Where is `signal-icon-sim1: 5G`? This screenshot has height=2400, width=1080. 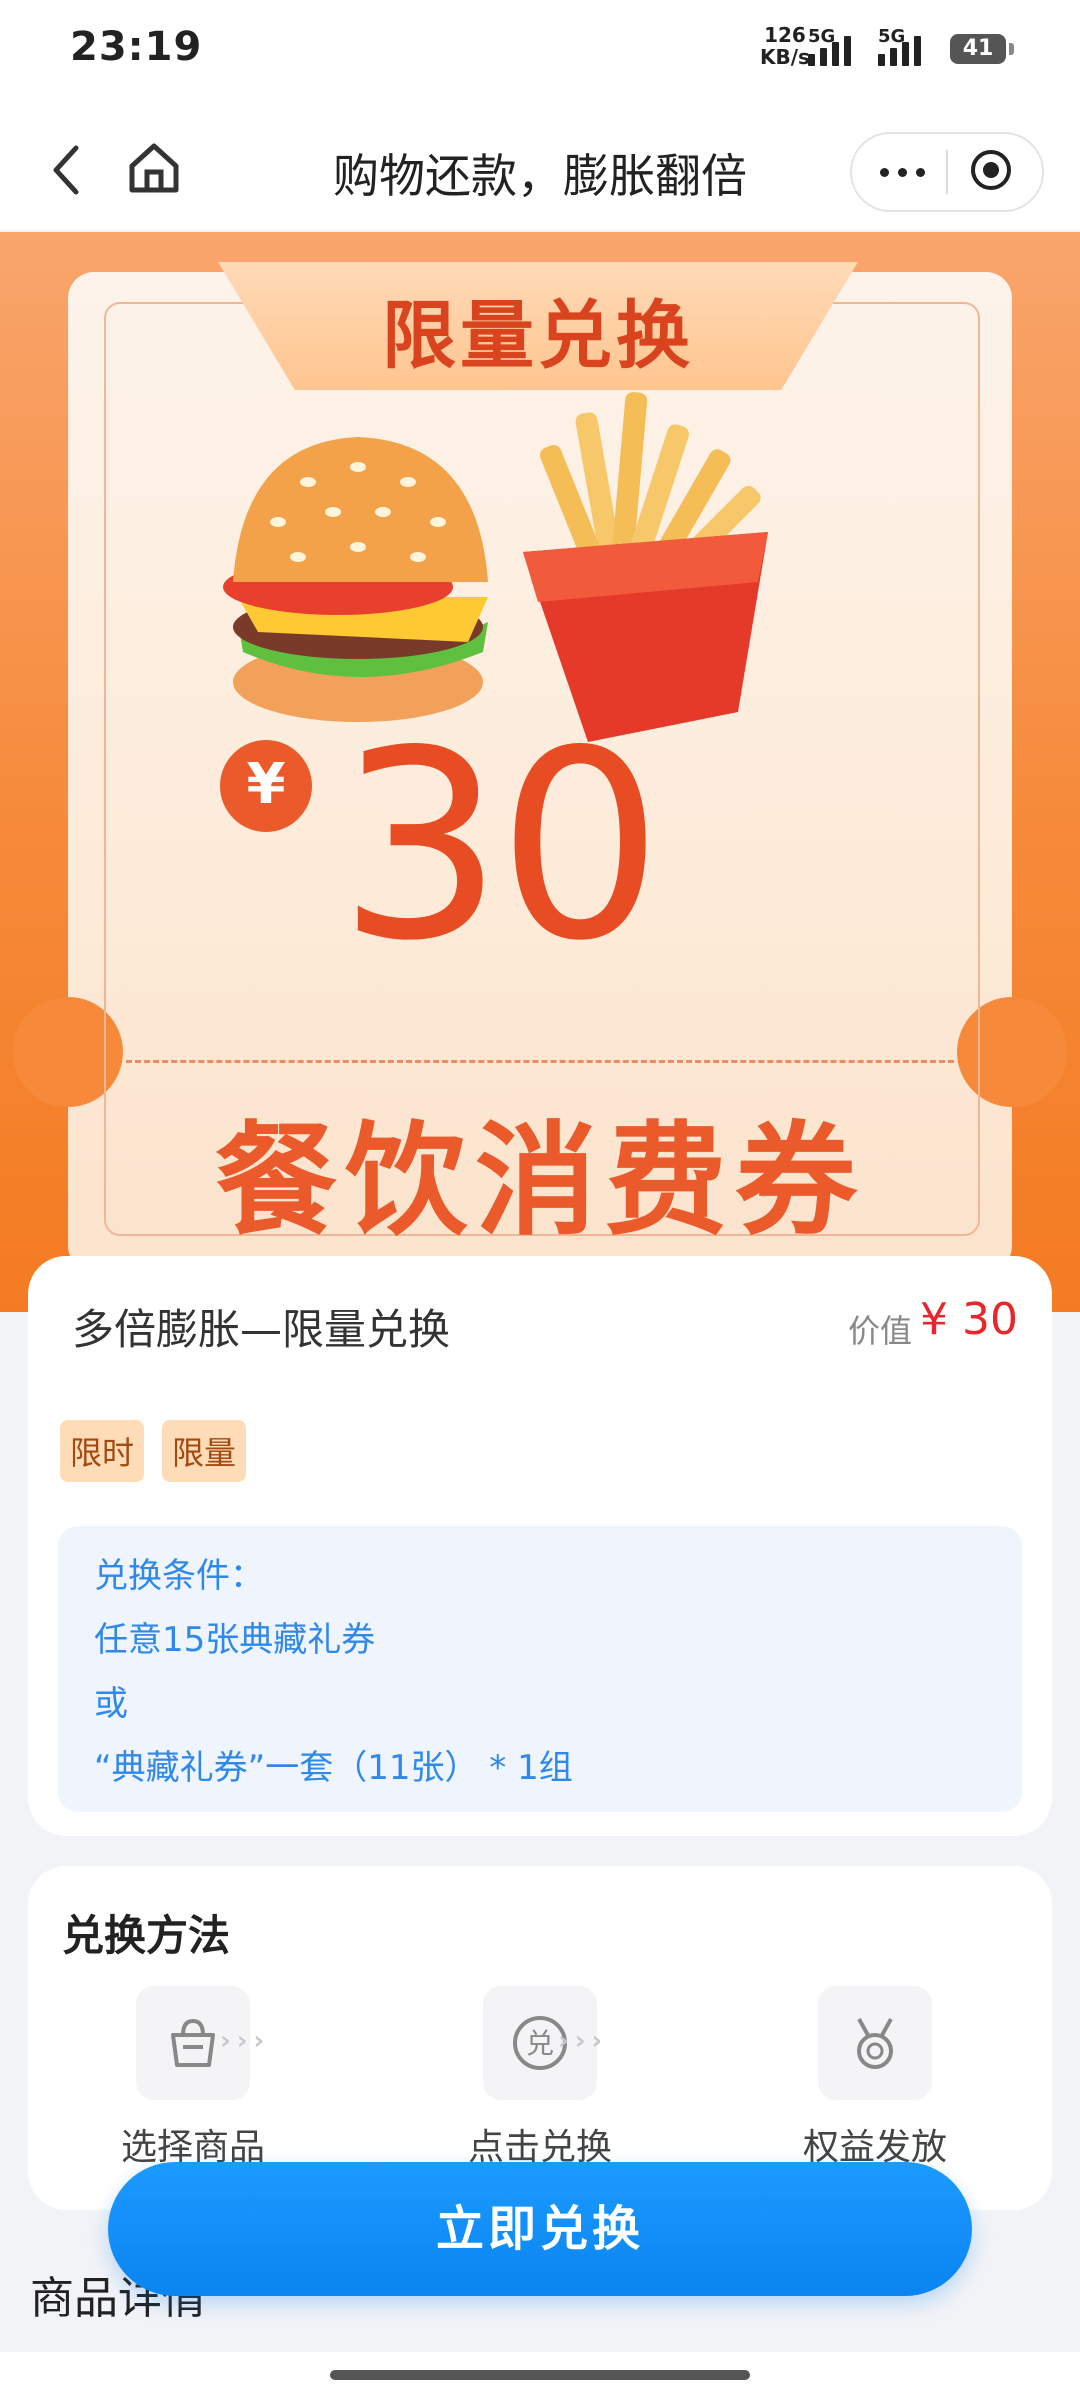 signal-icon-sim1: 5G is located at coordinates (829, 46).